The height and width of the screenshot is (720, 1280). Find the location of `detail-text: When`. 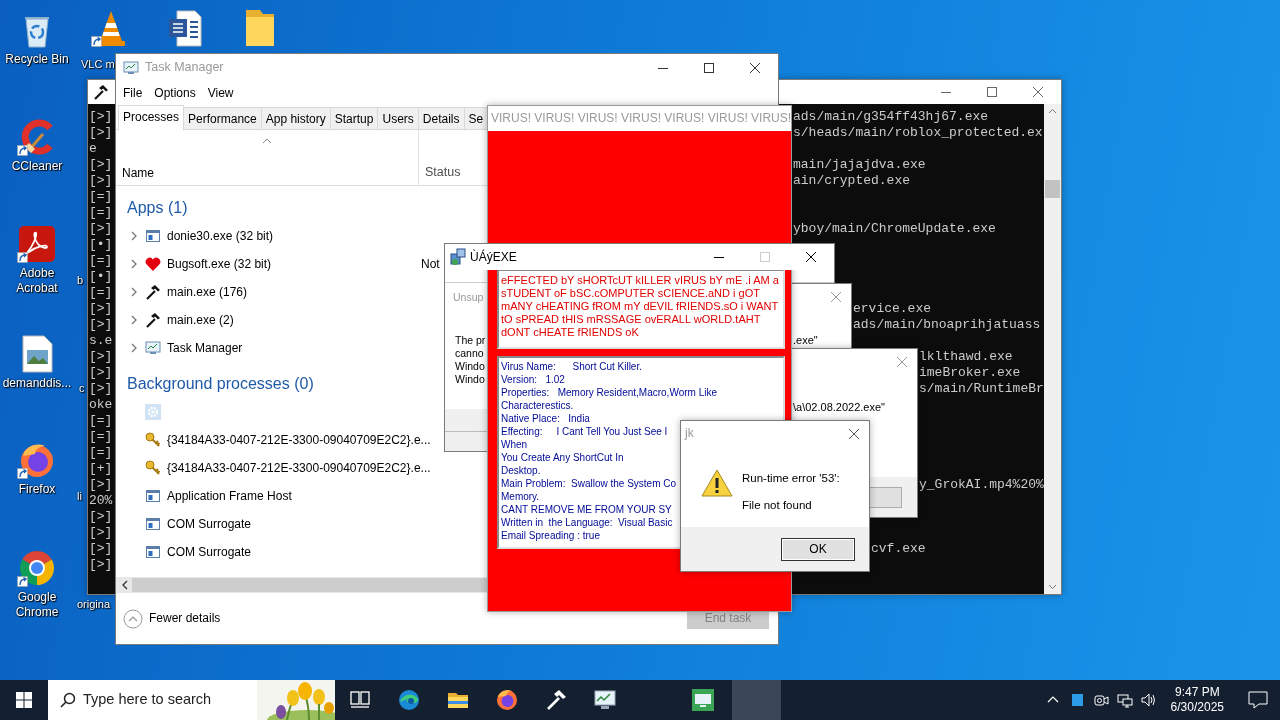

detail-text: When is located at coordinates (514, 444).